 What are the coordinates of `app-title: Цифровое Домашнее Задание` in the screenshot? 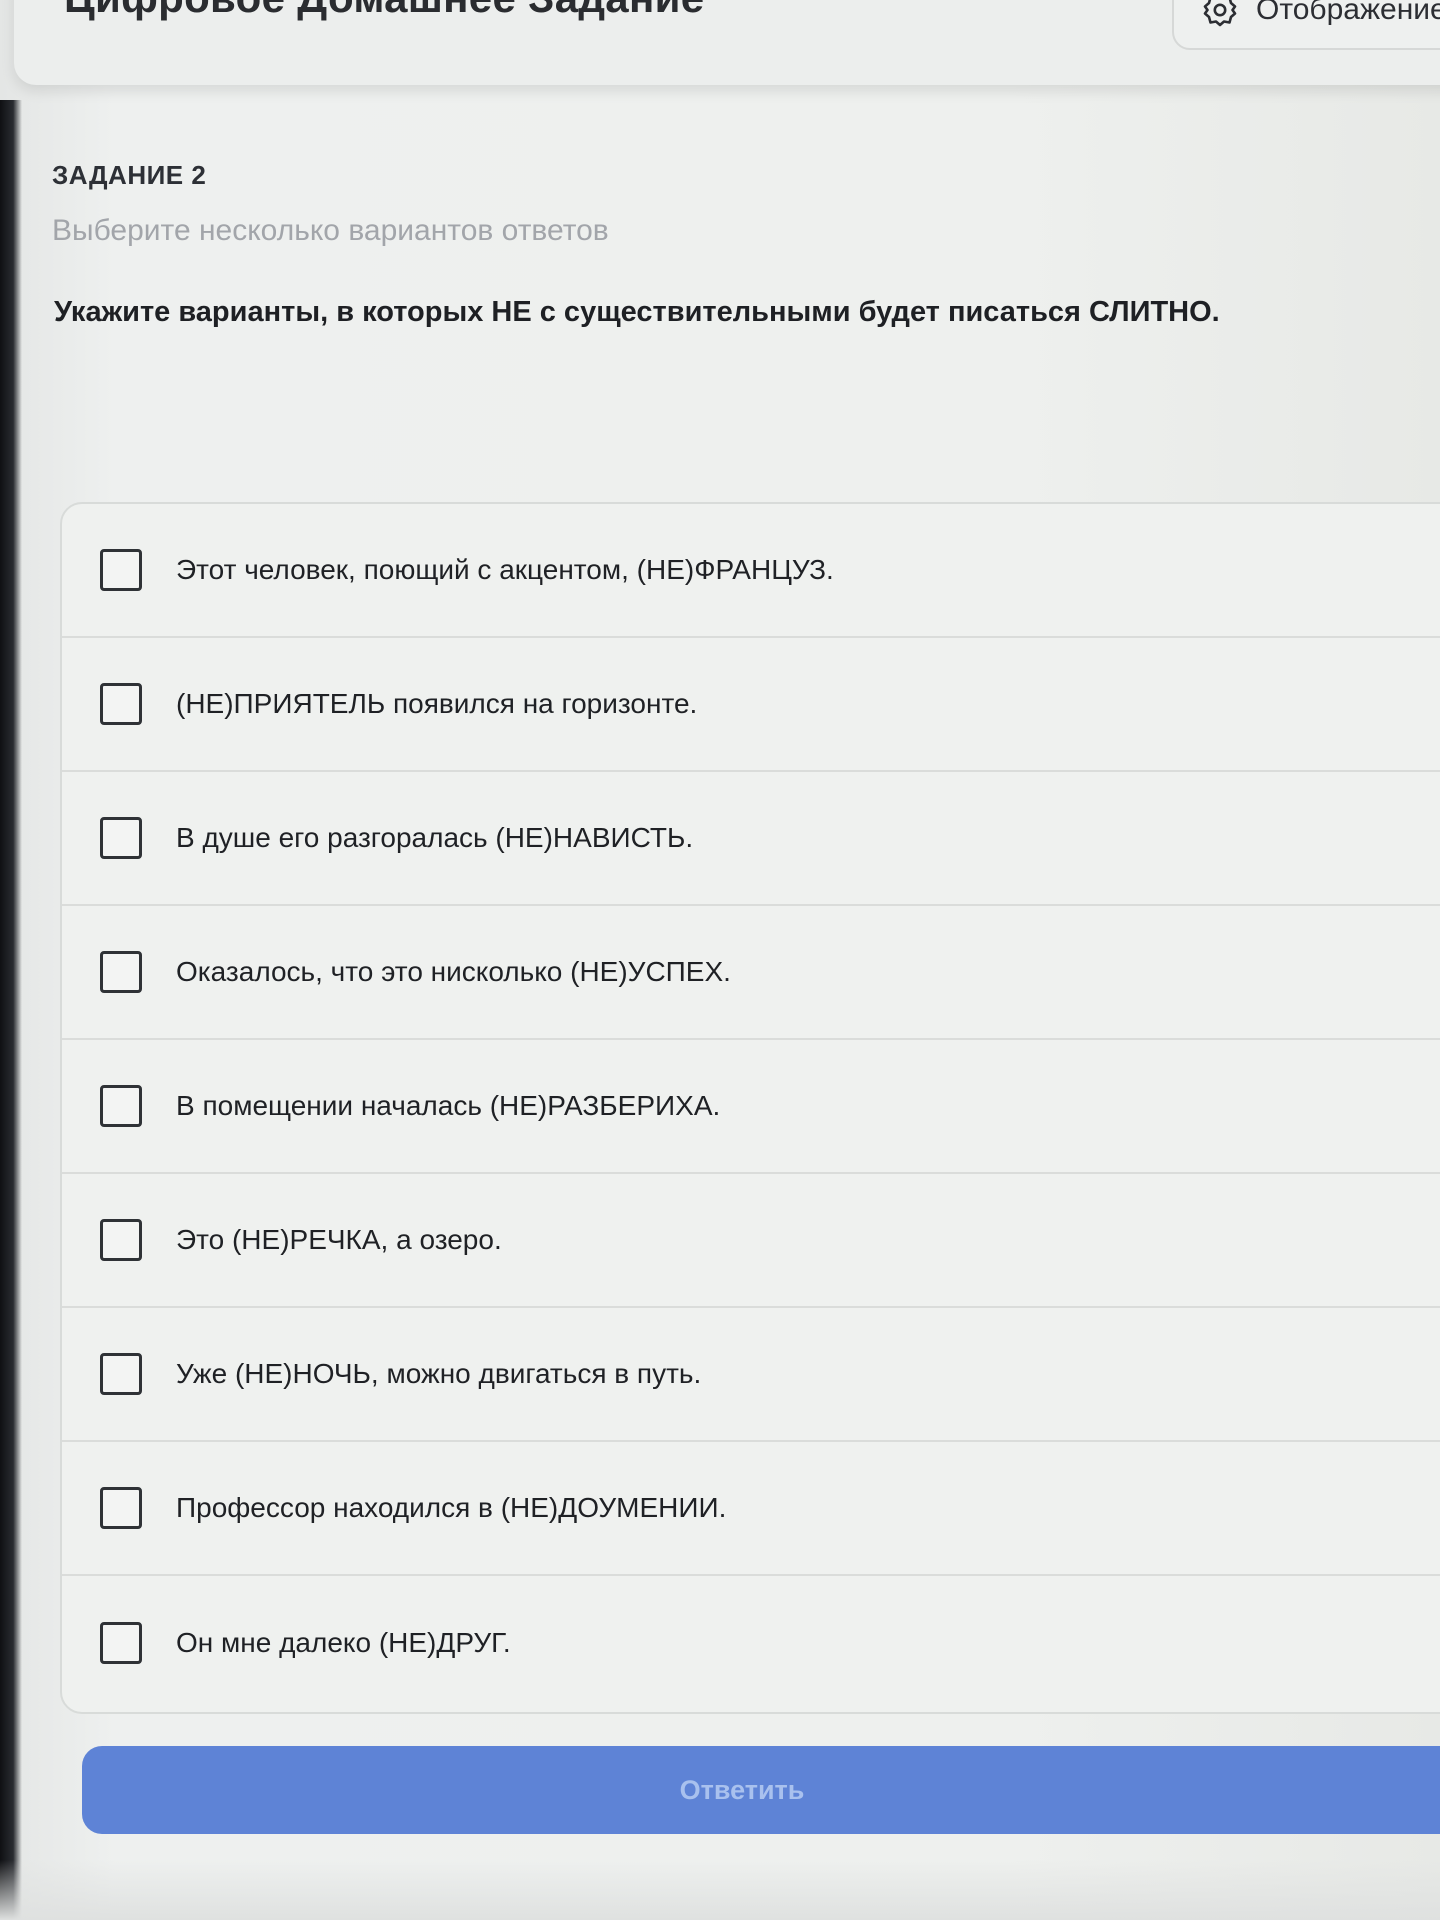 It's located at (384, 11).